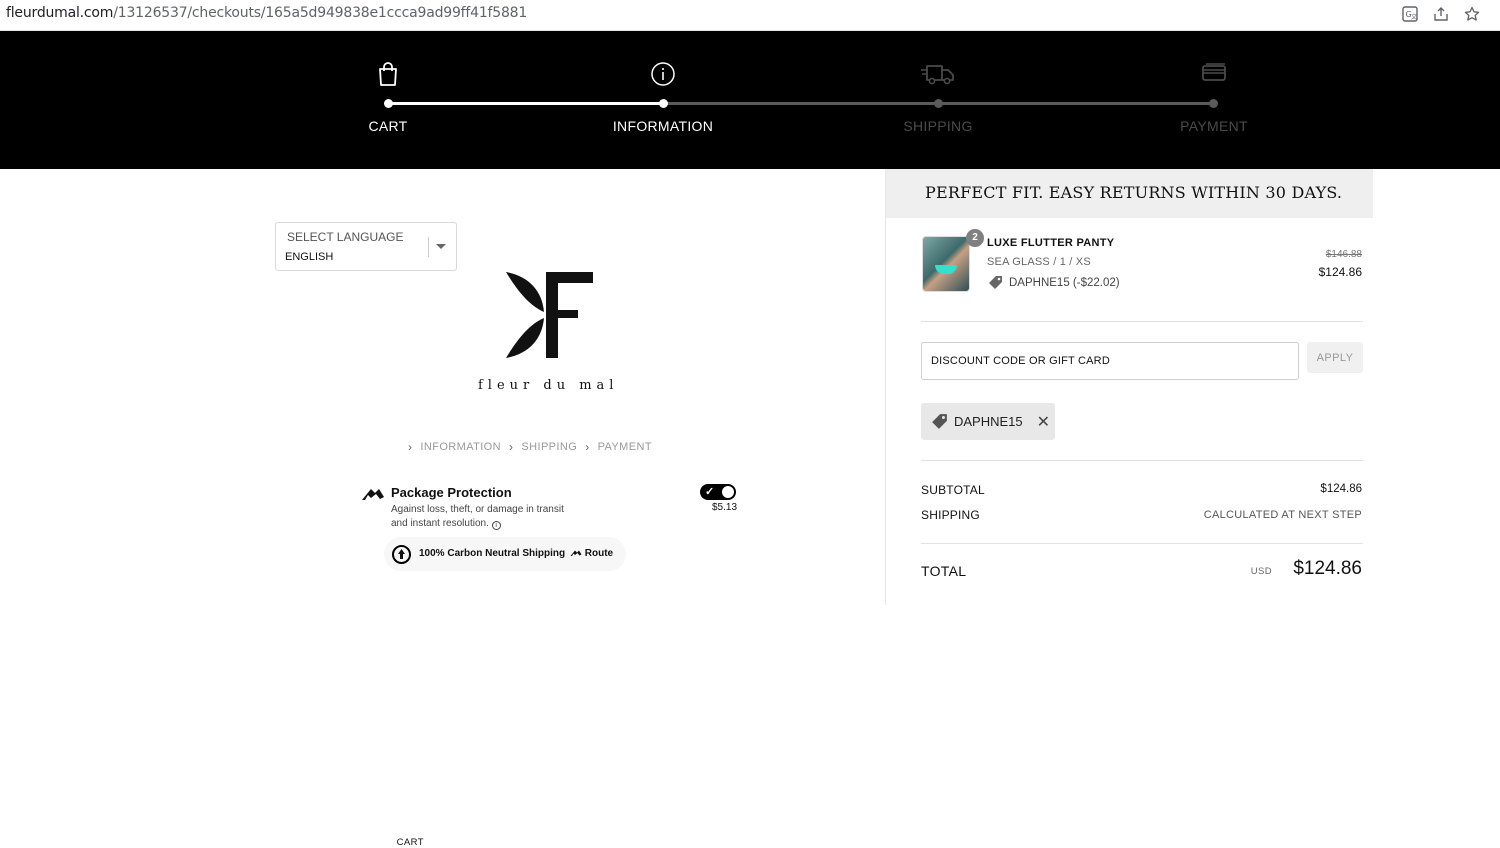 The width and height of the screenshot is (1500, 848). I want to click on shipping-value: CALCULATED AT NEXT STEP, so click(1282, 515).